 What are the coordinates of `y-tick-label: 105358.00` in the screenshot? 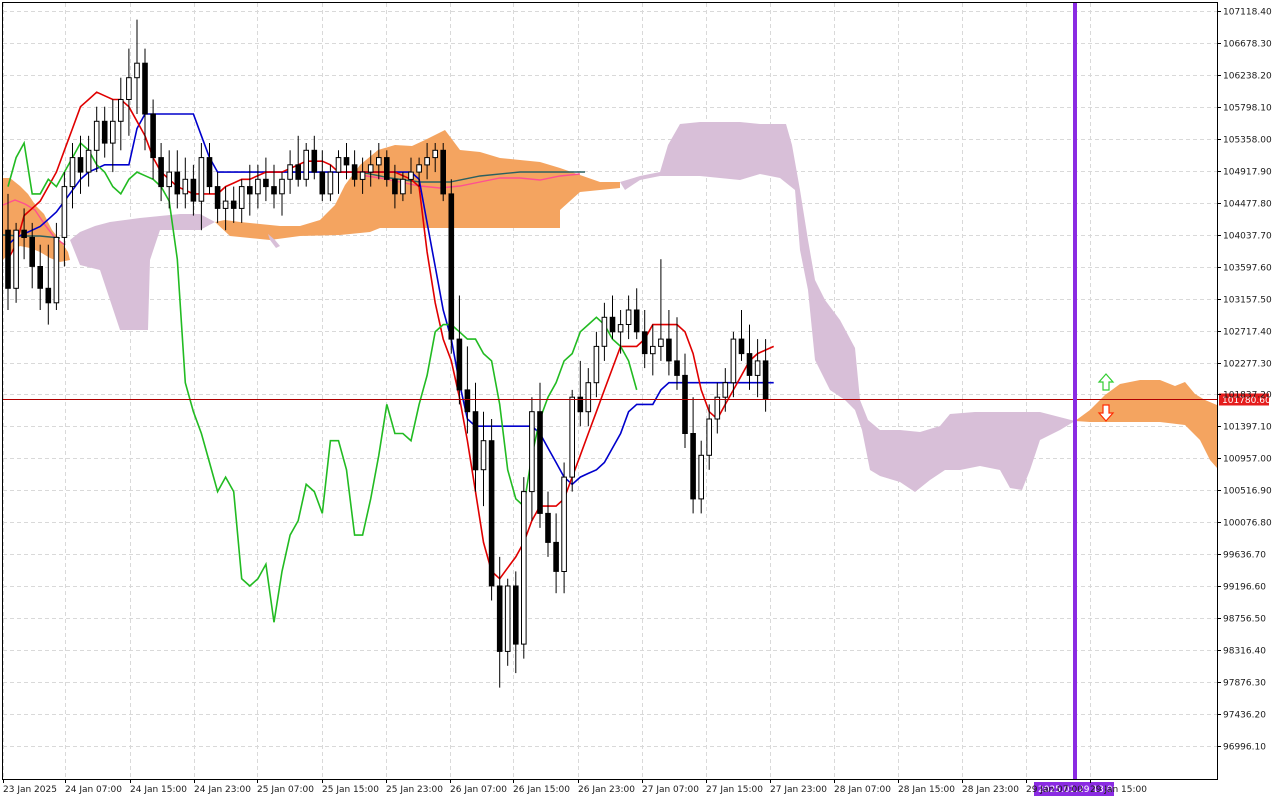 It's located at (1247, 141).